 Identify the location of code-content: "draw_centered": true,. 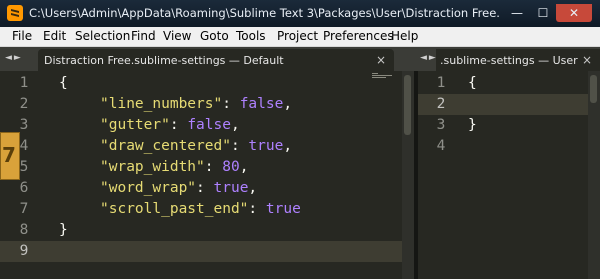
(196, 146).